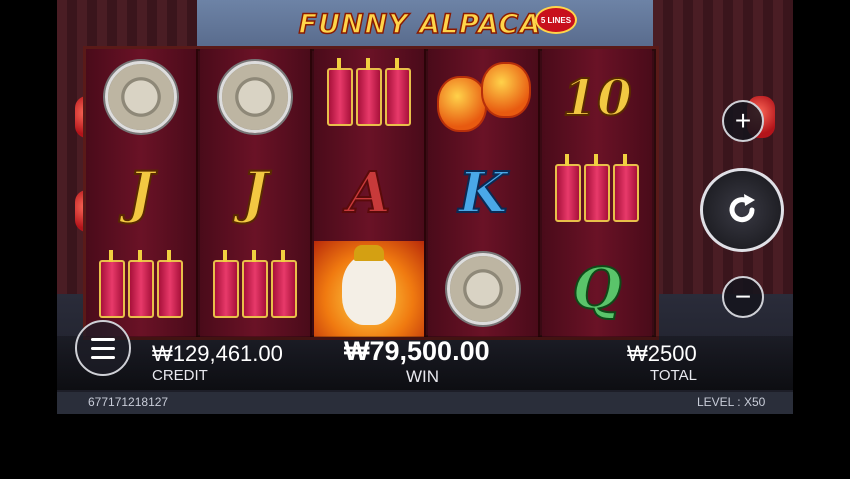 The width and height of the screenshot is (850, 479). Describe the element at coordinates (217, 353) in the screenshot. I see `credit-value: ₩129,461.00` at that location.